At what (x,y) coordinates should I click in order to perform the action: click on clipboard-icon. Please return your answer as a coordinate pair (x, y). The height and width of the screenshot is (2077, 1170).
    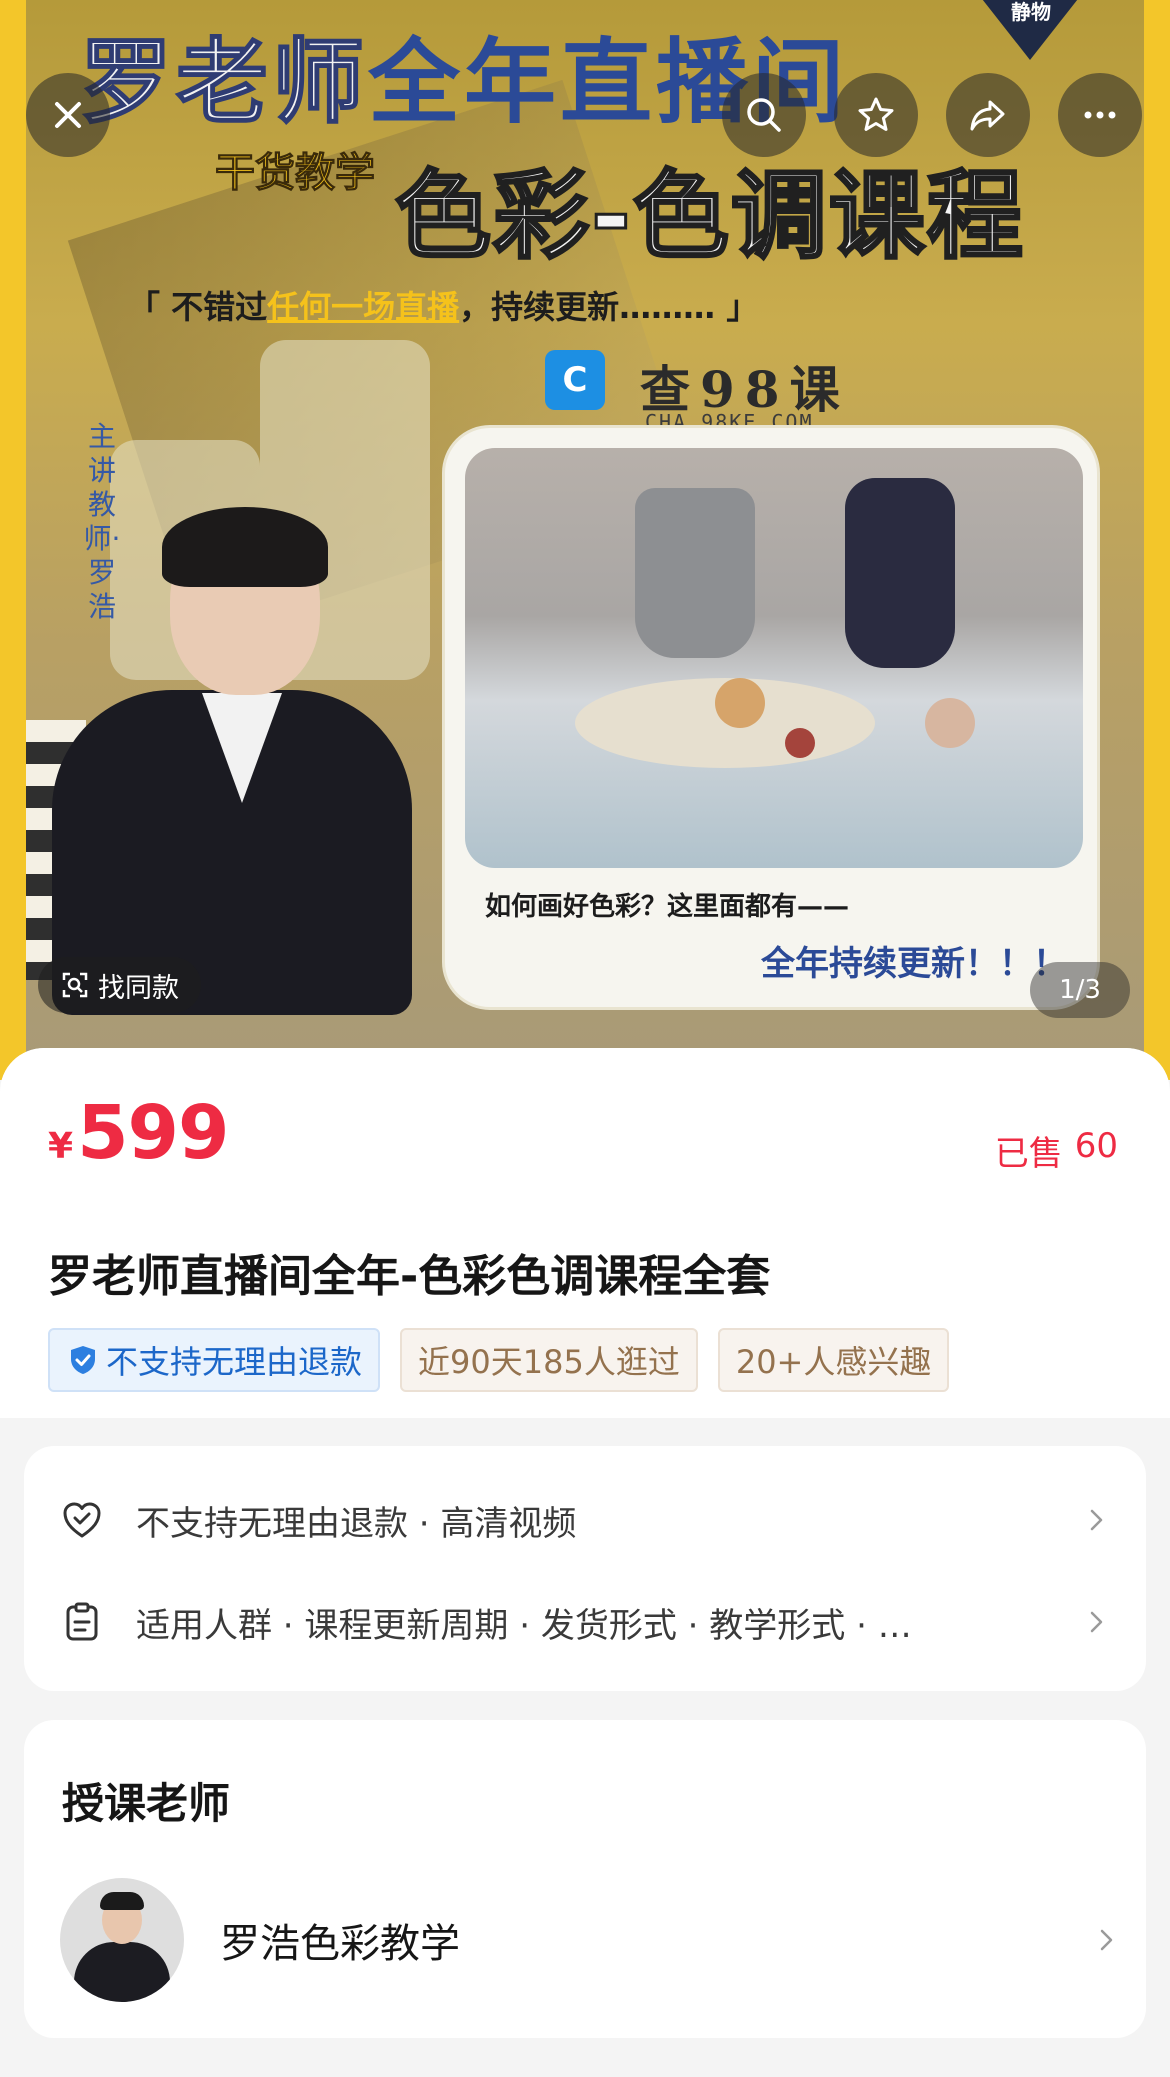
    Looking at the image, I should click on (82, 1621).